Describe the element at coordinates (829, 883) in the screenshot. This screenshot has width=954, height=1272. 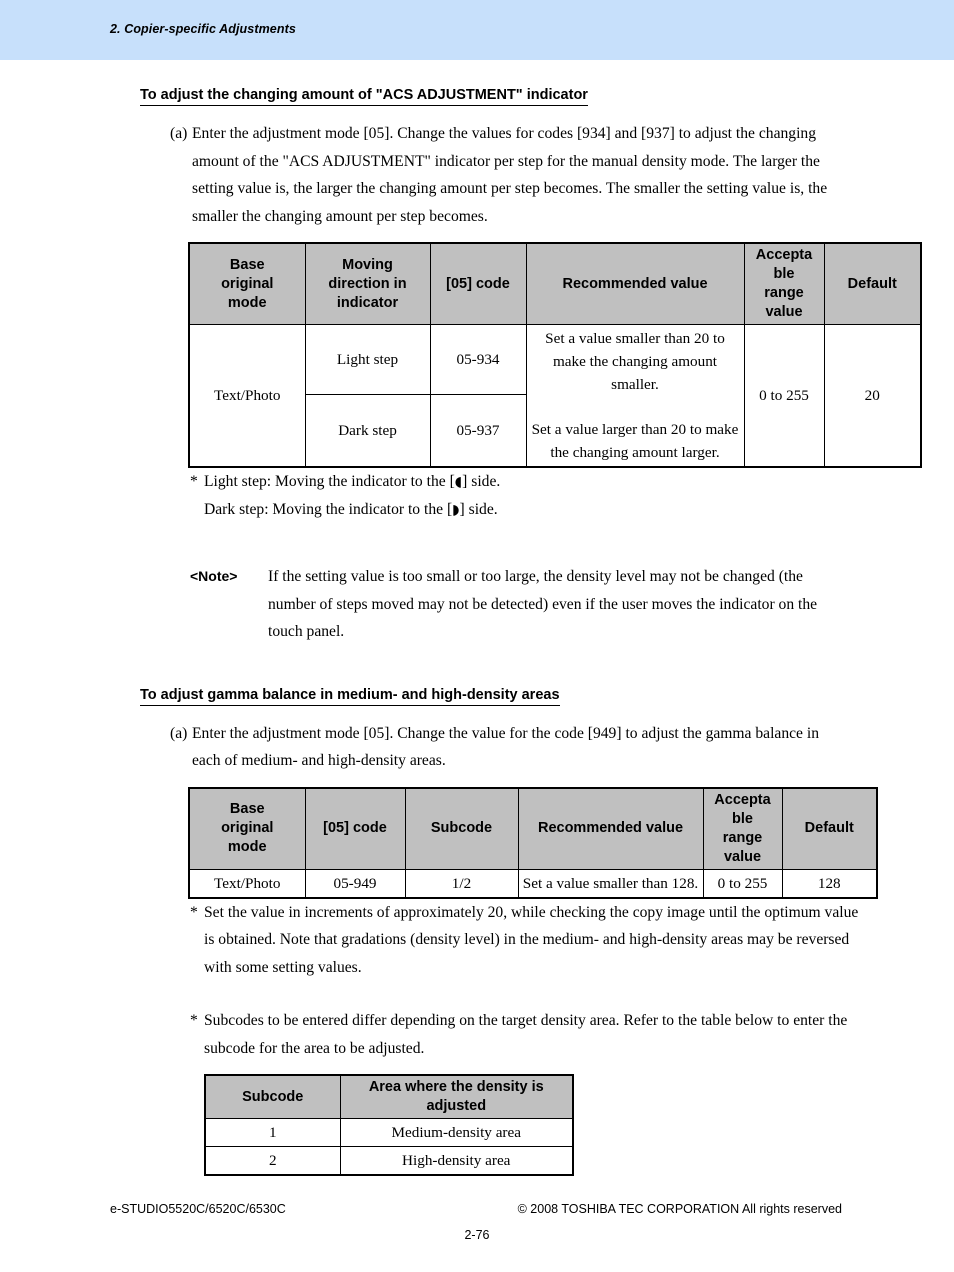
I see `cell-default: 128` at that location.